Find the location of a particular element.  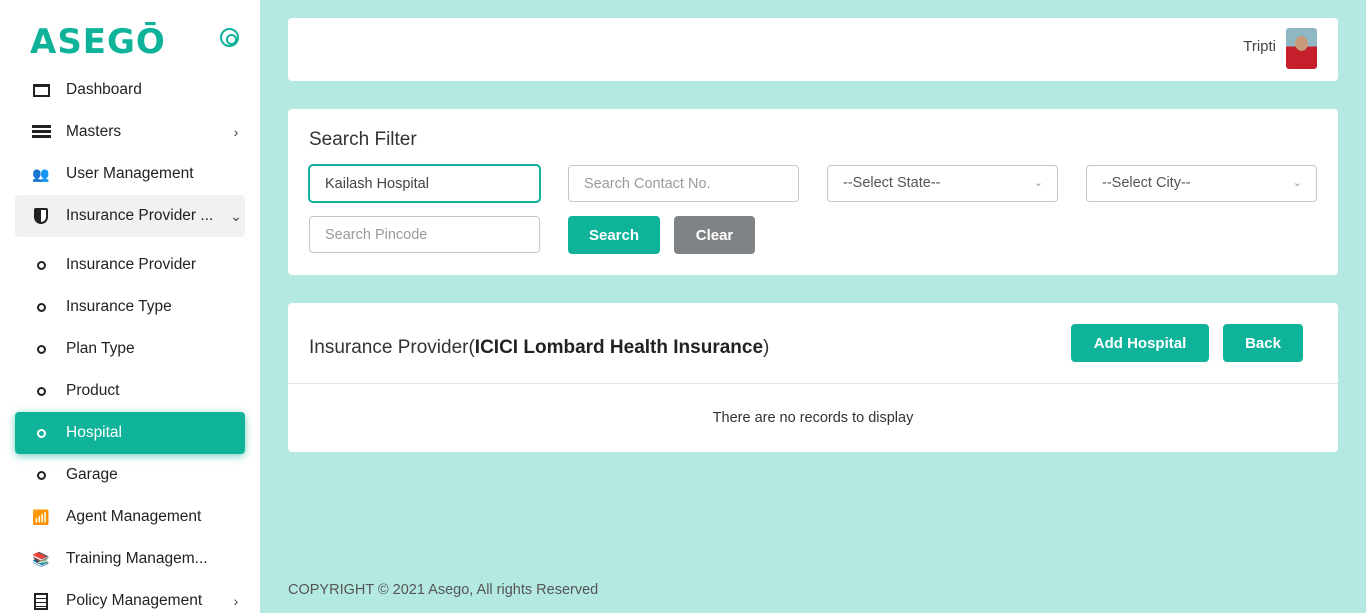

sidebar-item-agent-management: 📶 Agent Management is located at coordinates (130, 517).